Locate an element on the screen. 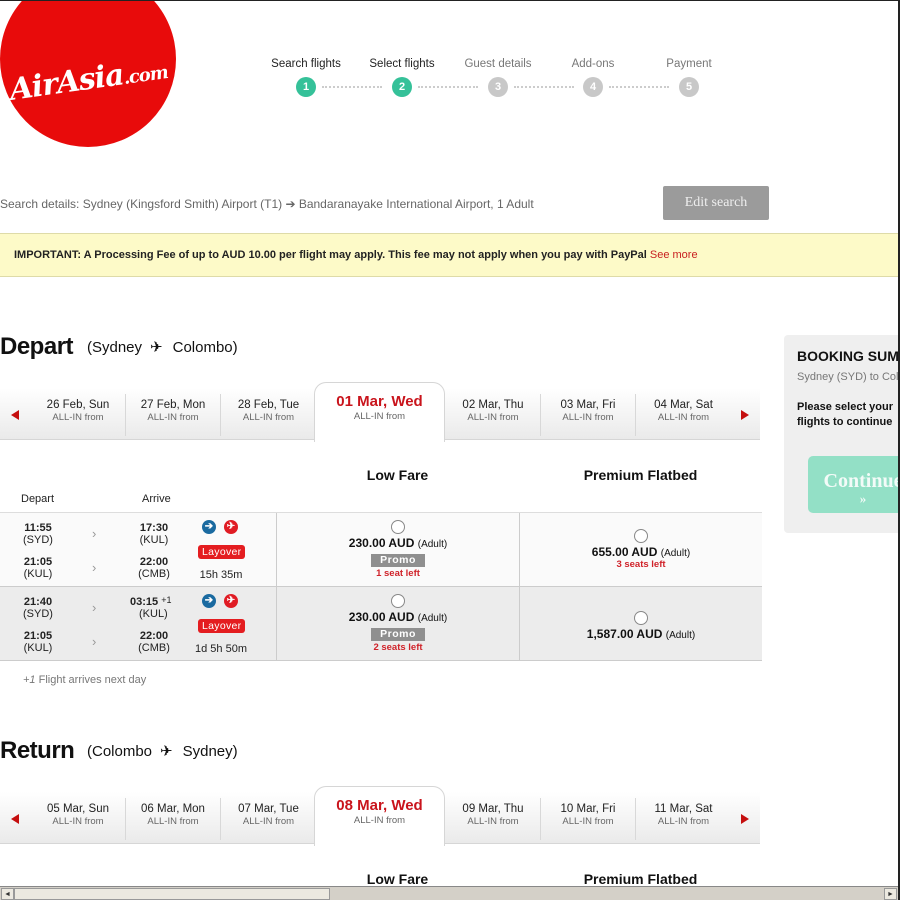  return-date-tab: 07 Mar, Tue ALL-IN from is located at coordinates (268, 819).